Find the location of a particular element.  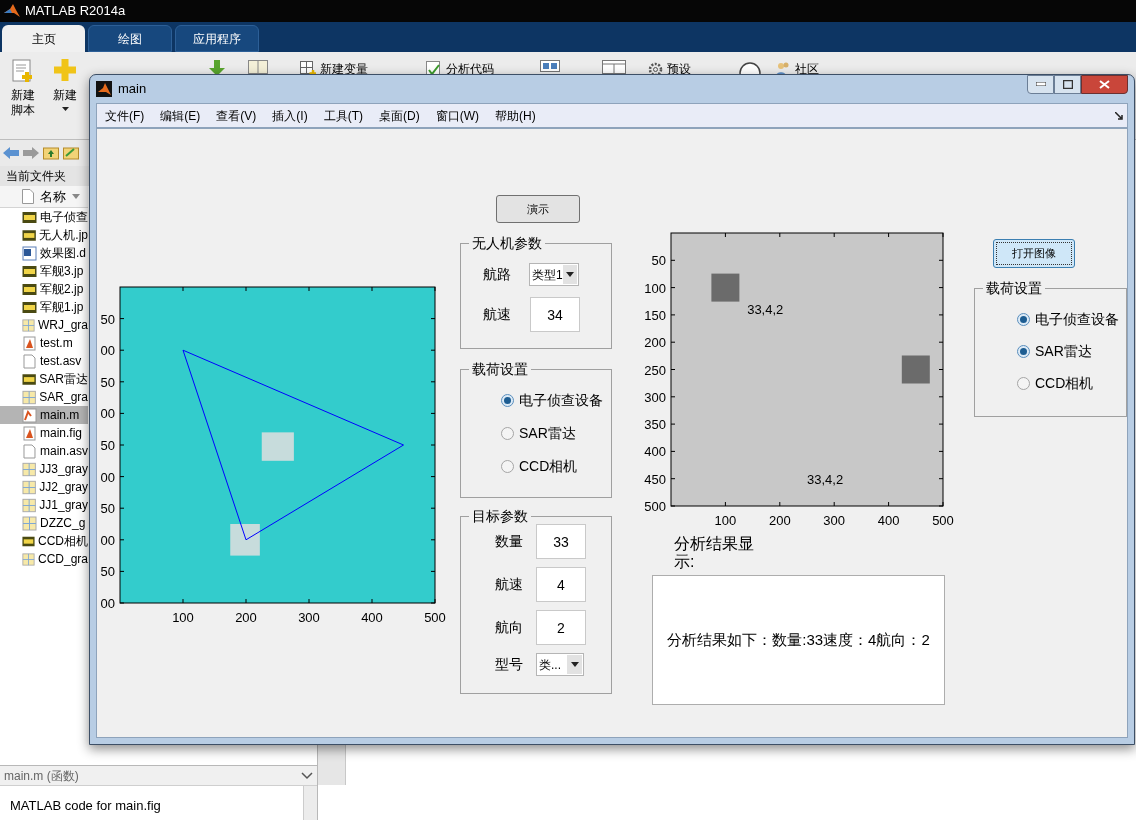

minimize-button is located at coordinates (1040, 84).